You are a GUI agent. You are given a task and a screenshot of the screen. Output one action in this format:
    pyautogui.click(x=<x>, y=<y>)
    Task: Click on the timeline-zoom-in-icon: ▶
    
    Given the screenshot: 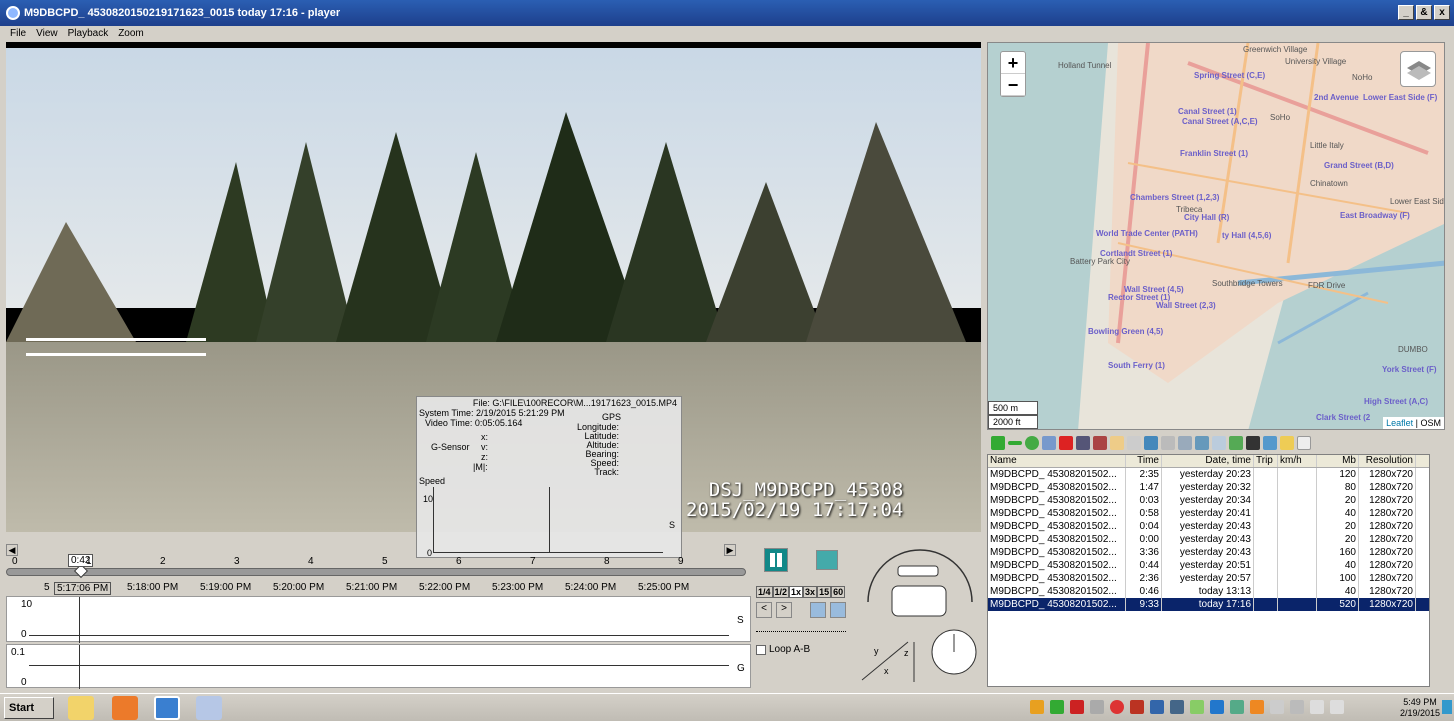 What is the action you would take?
    pyautogui.click(x=730, y=550)
    